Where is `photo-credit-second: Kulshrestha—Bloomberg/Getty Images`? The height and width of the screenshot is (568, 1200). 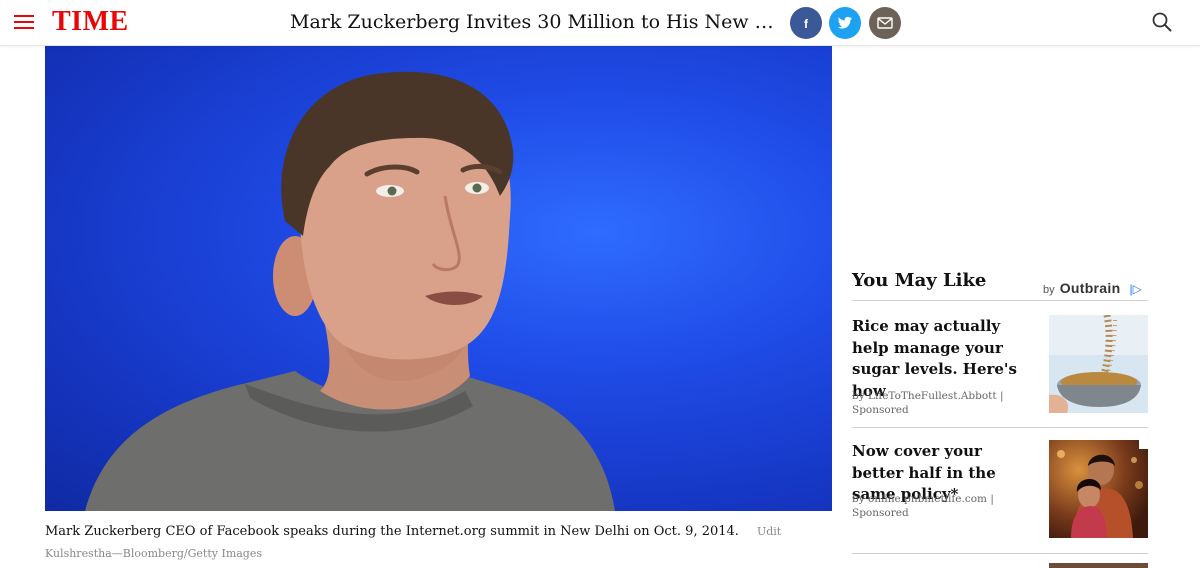
photo-credit-second: Kulshrestha—Bloomberg/Getty Images is located at coordinates (153, 553).